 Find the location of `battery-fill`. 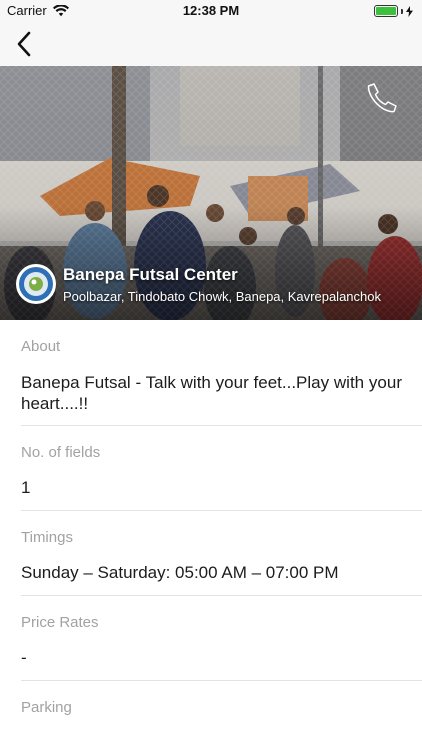

battery-fill is located at coordinates (386, 11).